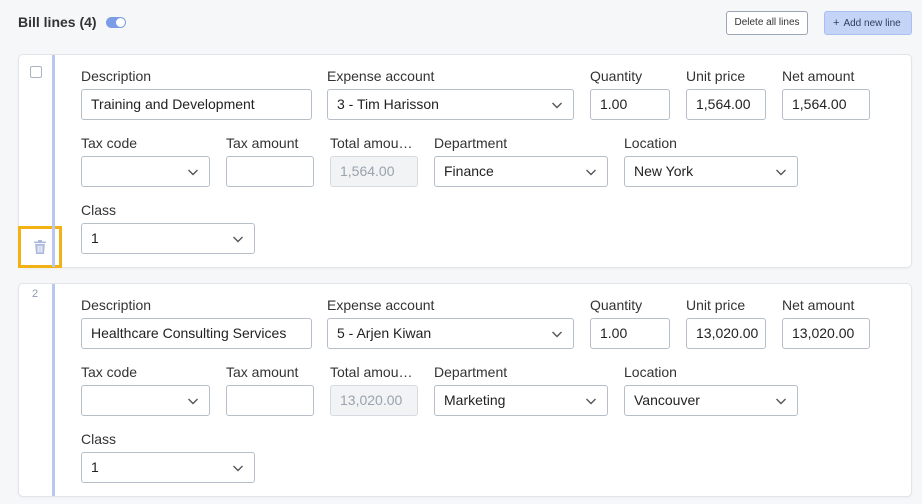 The image size is (922, 504). I want to click on expense-account-value: 5 - Arjen Kiwan, so click(384, 333).